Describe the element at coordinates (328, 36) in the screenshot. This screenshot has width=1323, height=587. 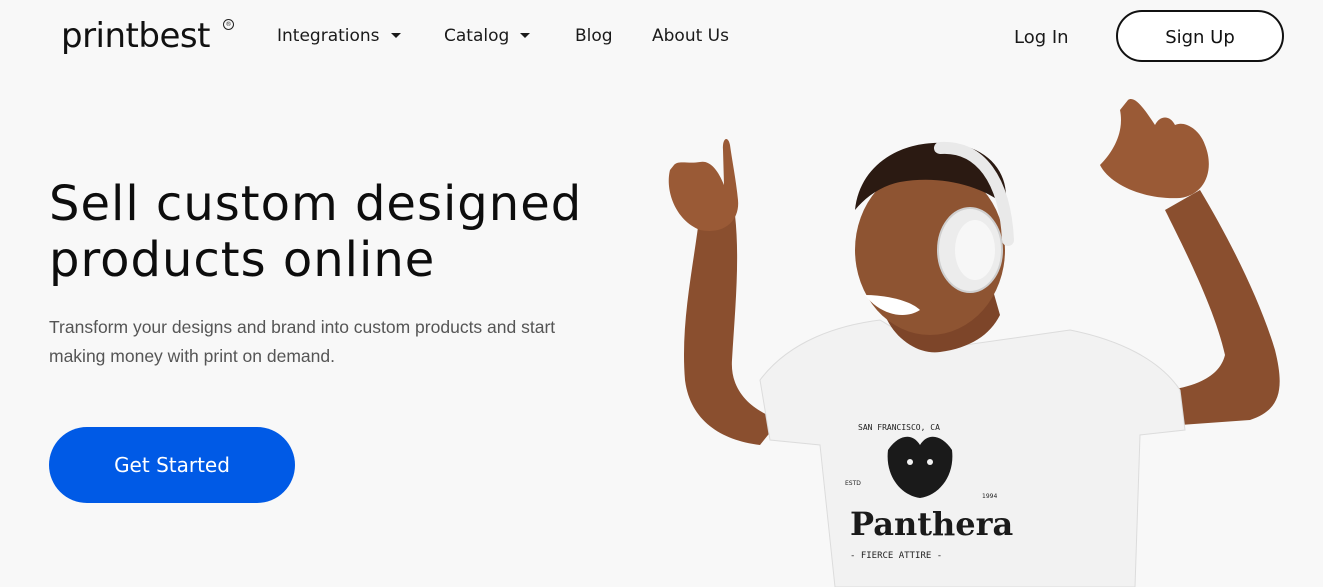
I see `nav-integrations-label: Integrations` at that location.